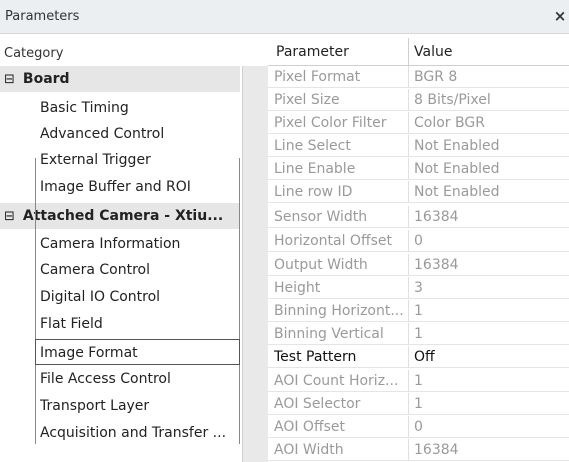  What do you see at coordinates (329, 334) in the screenshot?
I see `parameter-name: Binning Vertical` at bounding box center [329, 334].